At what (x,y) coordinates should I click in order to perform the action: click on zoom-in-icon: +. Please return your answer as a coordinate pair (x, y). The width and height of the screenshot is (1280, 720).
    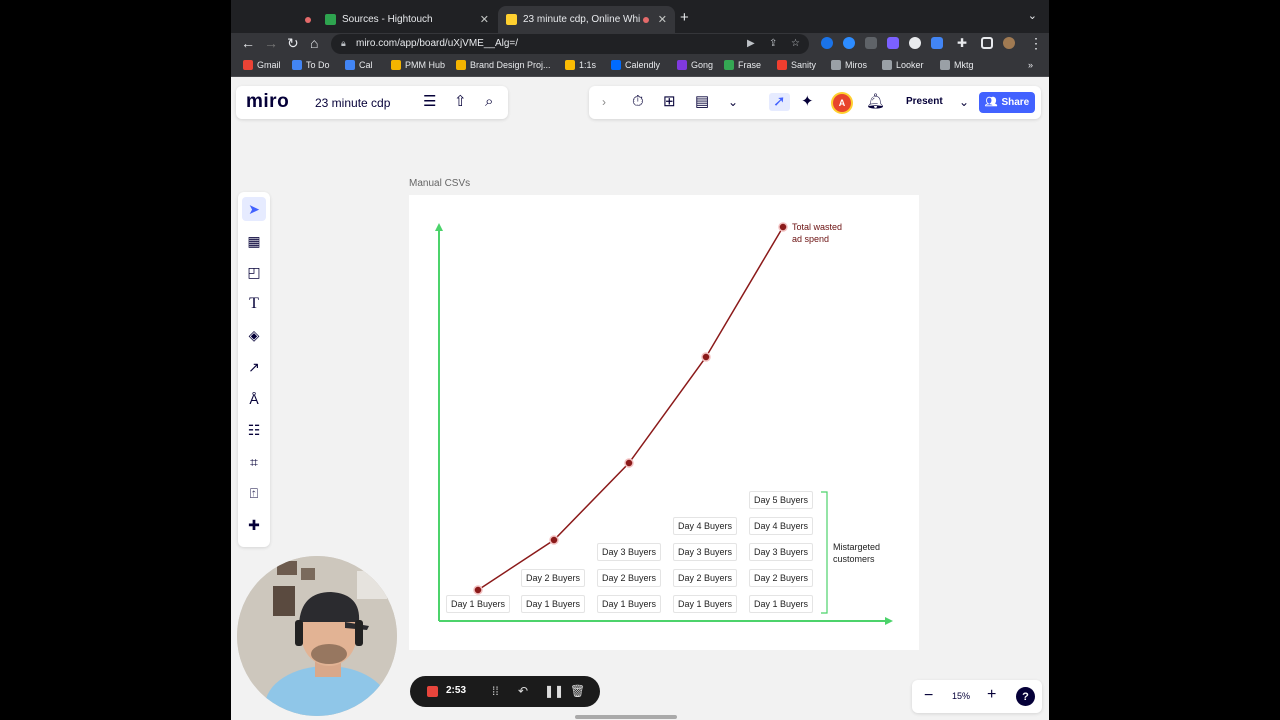
    Looking at the image, I should click on (991, 695).